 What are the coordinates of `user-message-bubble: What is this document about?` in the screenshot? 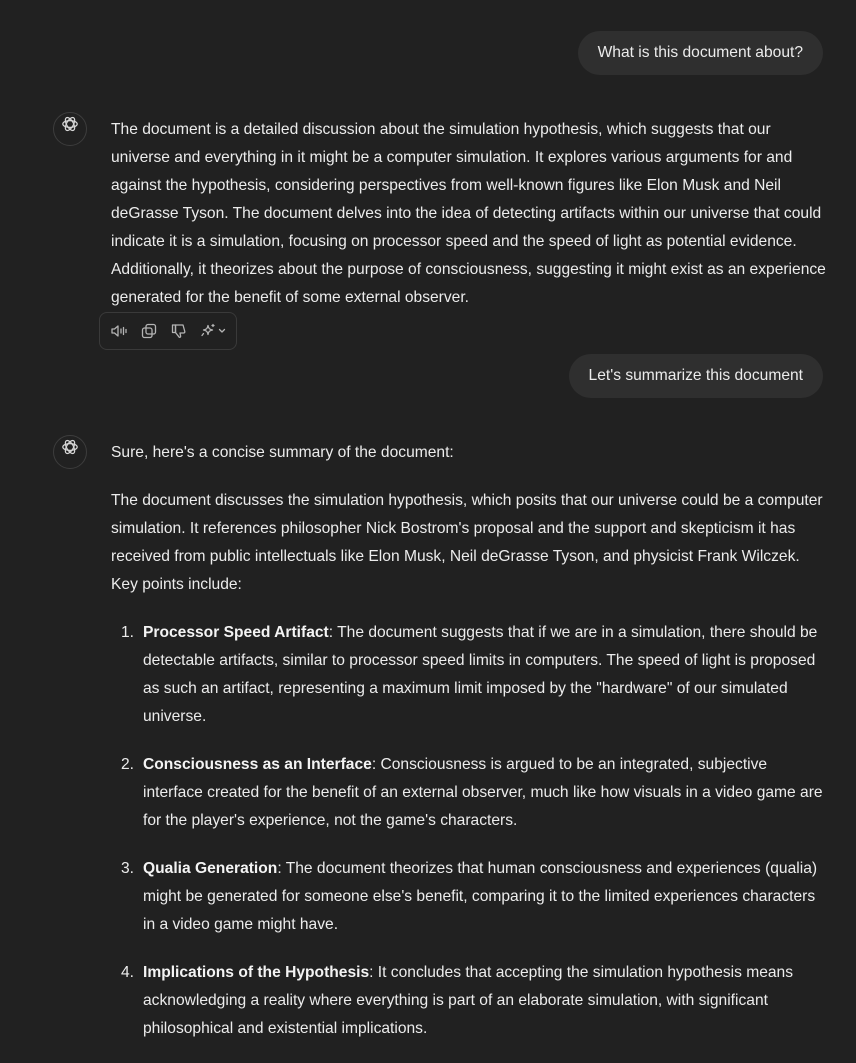 It's located at (700, 53).